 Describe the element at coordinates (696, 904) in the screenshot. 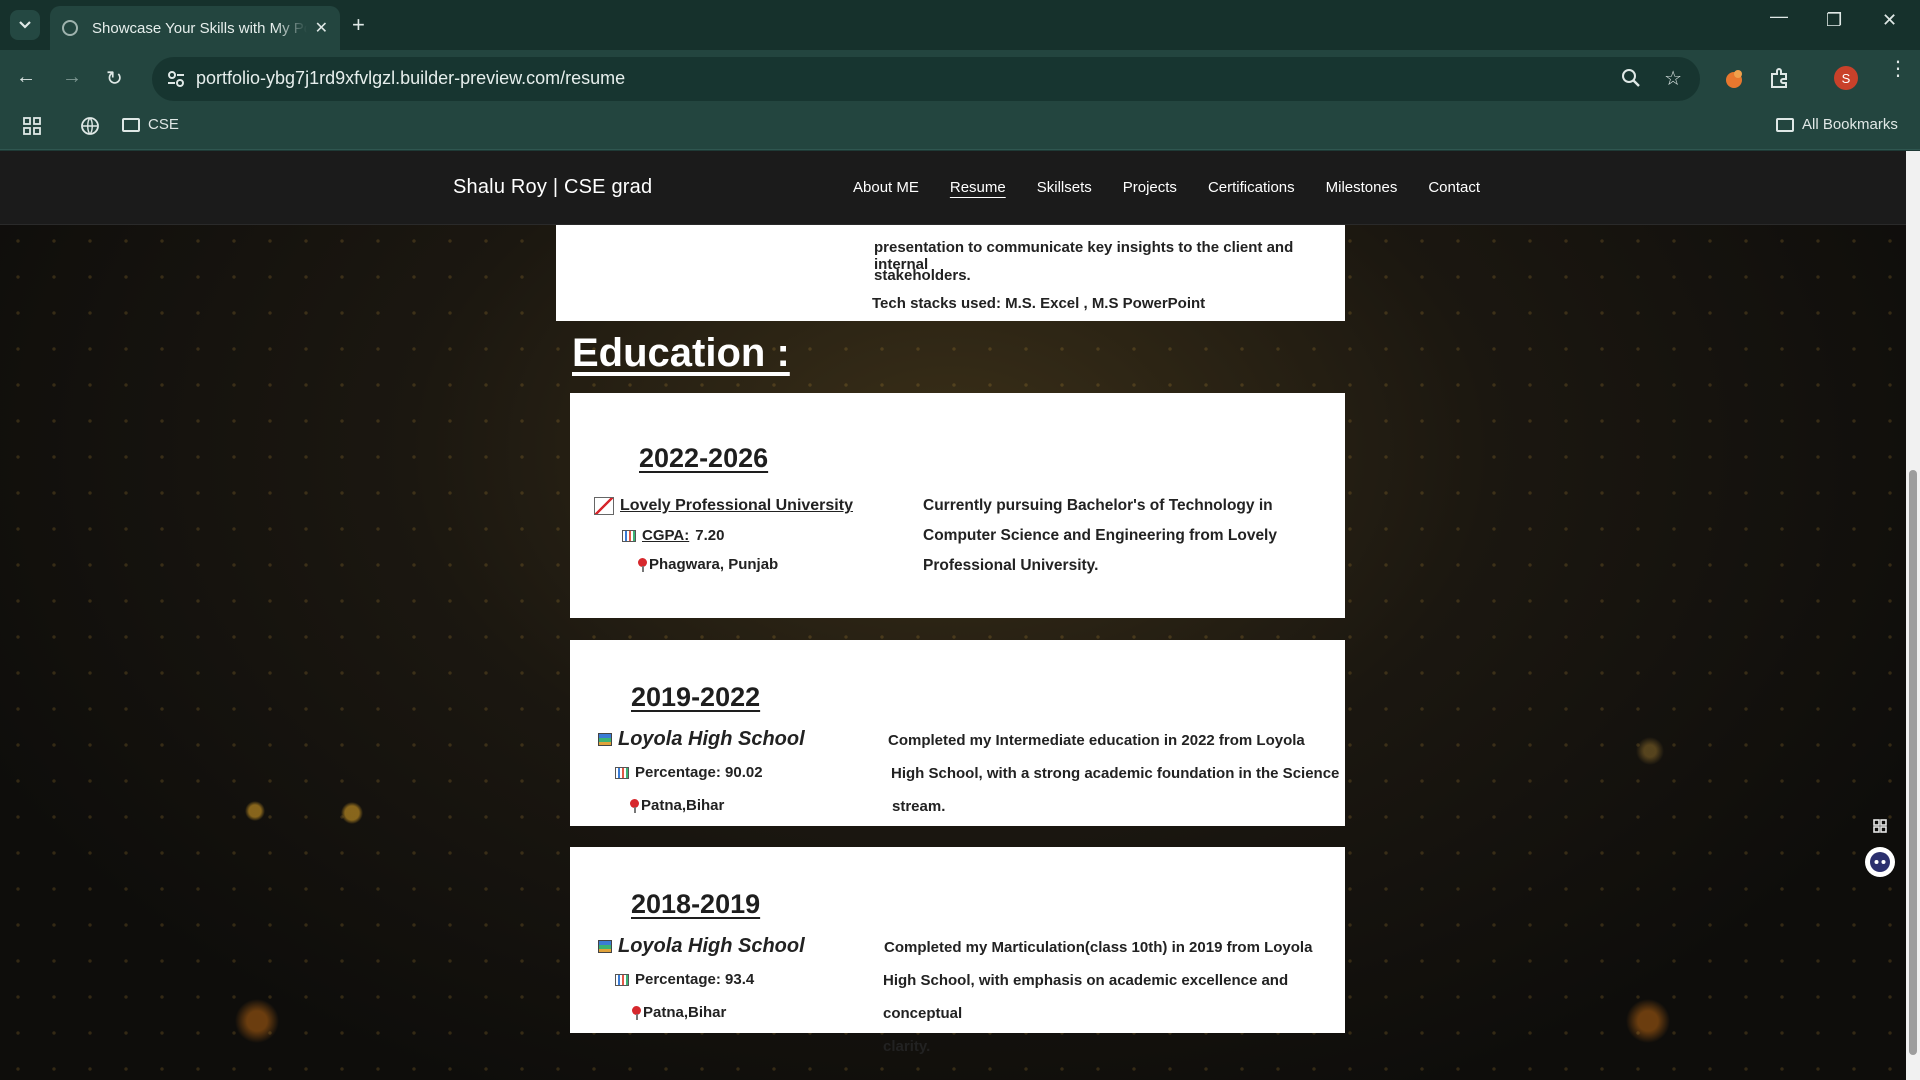

I see `education-years: 2018-2019` at that location.